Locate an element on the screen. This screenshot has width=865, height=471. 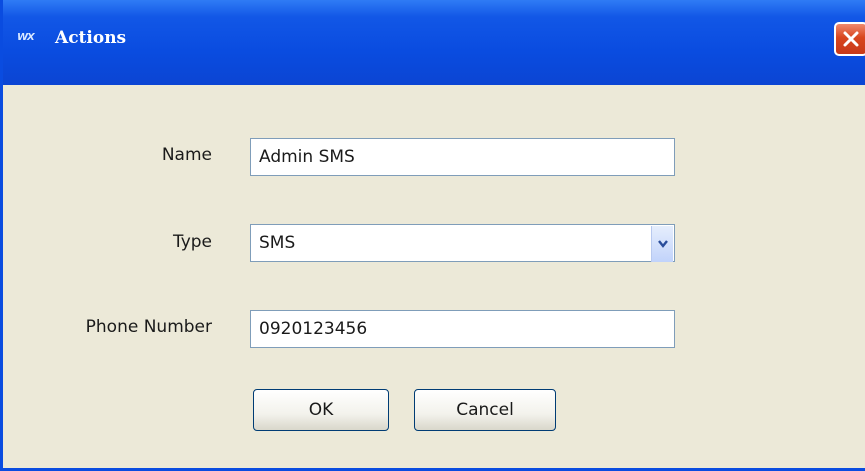
close-button is located at coordinates (849, 39).